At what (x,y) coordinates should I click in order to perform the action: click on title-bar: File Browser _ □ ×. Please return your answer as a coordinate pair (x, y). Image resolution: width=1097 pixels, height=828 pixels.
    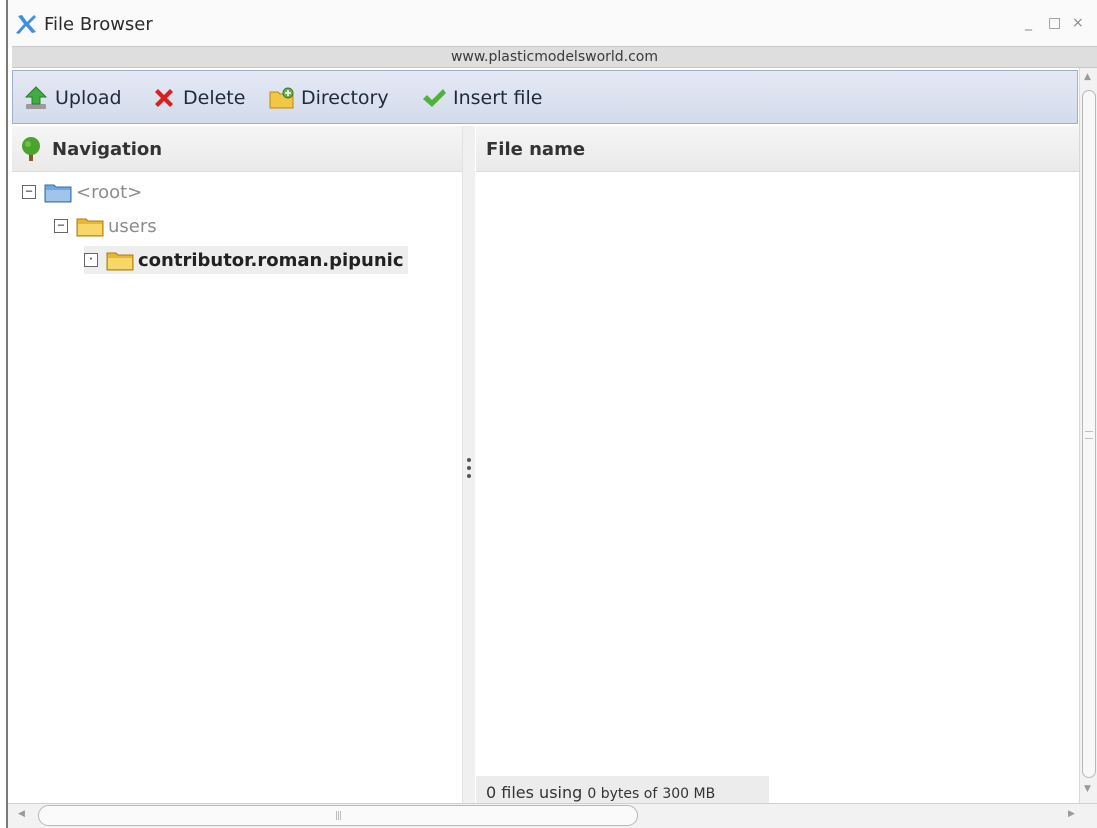
    Looking at the image, I should click on (552, 24).